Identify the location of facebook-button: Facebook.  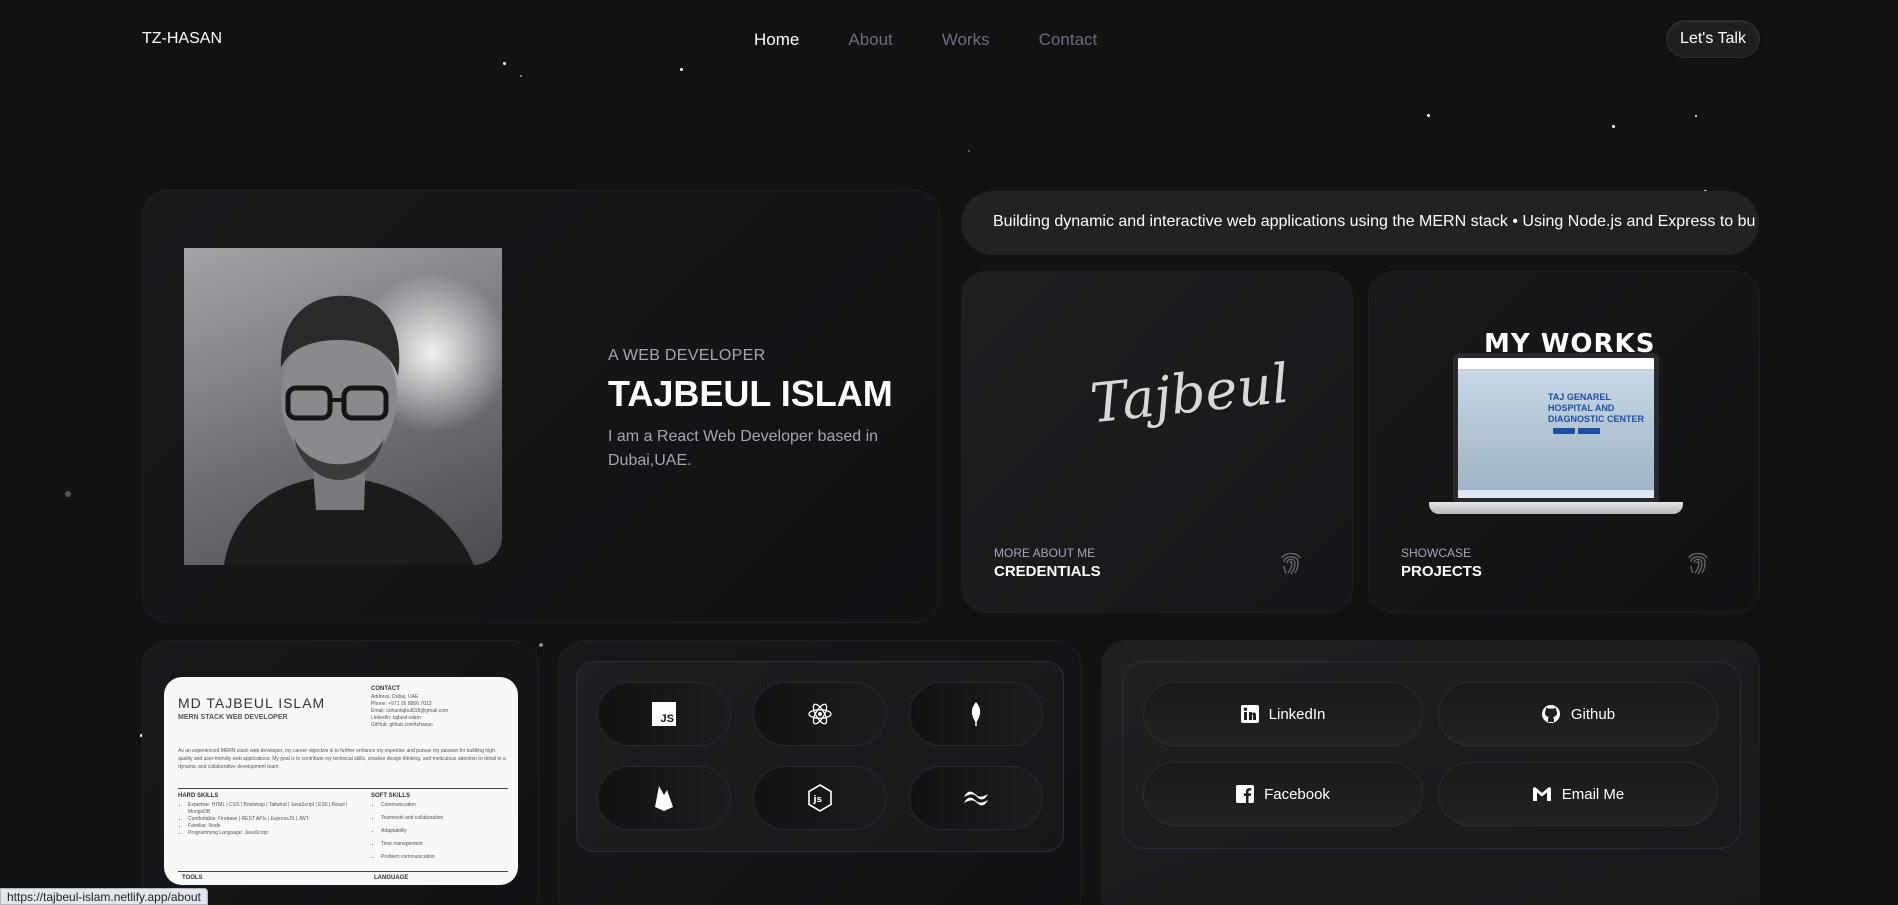
(1283, 794).